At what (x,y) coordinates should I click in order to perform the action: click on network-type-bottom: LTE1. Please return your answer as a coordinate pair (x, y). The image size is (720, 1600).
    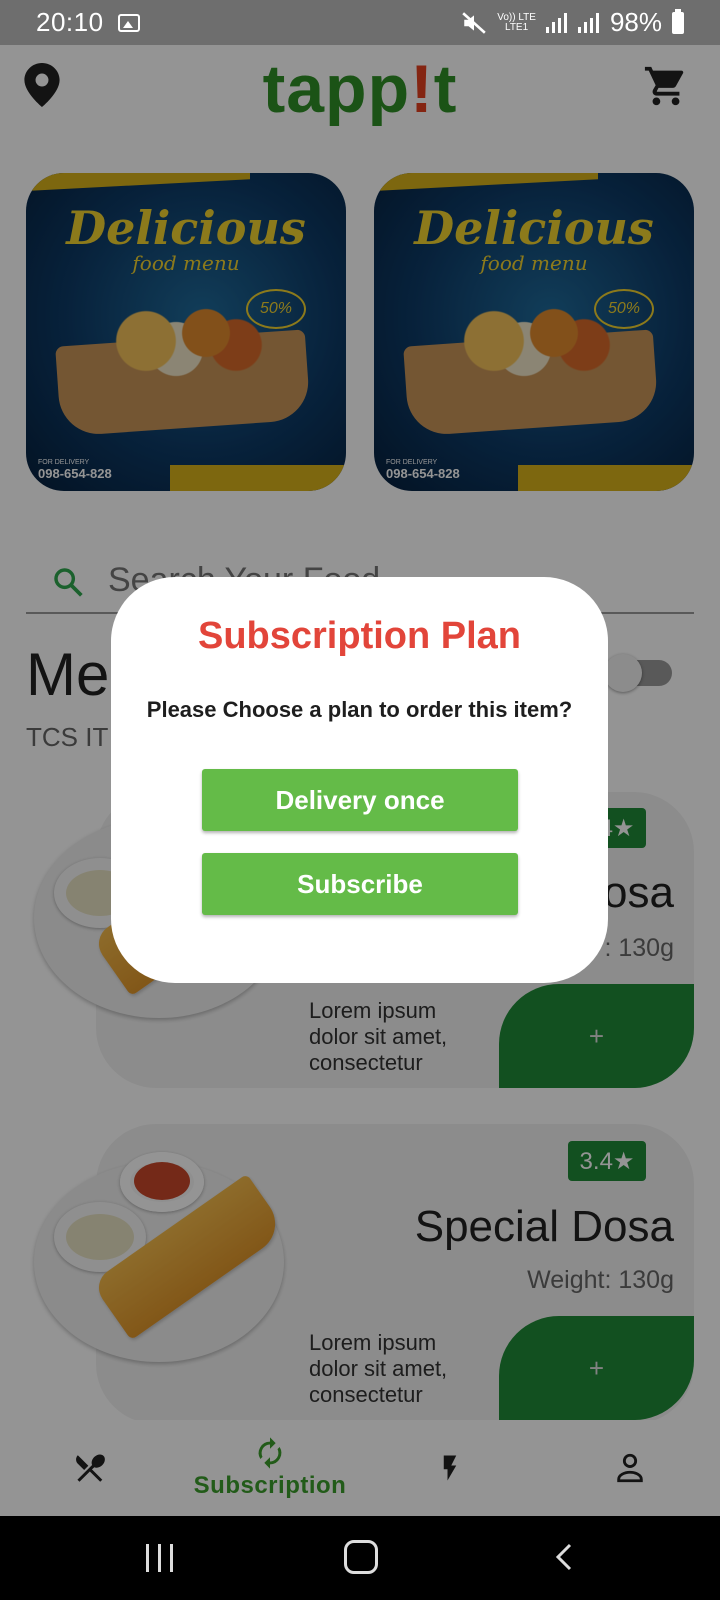
    Looking at the image, I should click on (517, 27).